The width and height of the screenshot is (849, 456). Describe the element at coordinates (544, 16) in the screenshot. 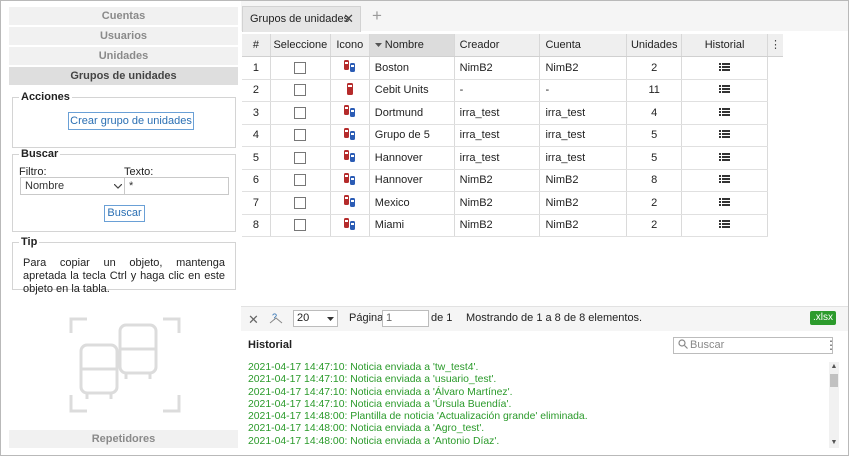

I see `tab-bar: Grupos de unidades ✕ +` at that location.